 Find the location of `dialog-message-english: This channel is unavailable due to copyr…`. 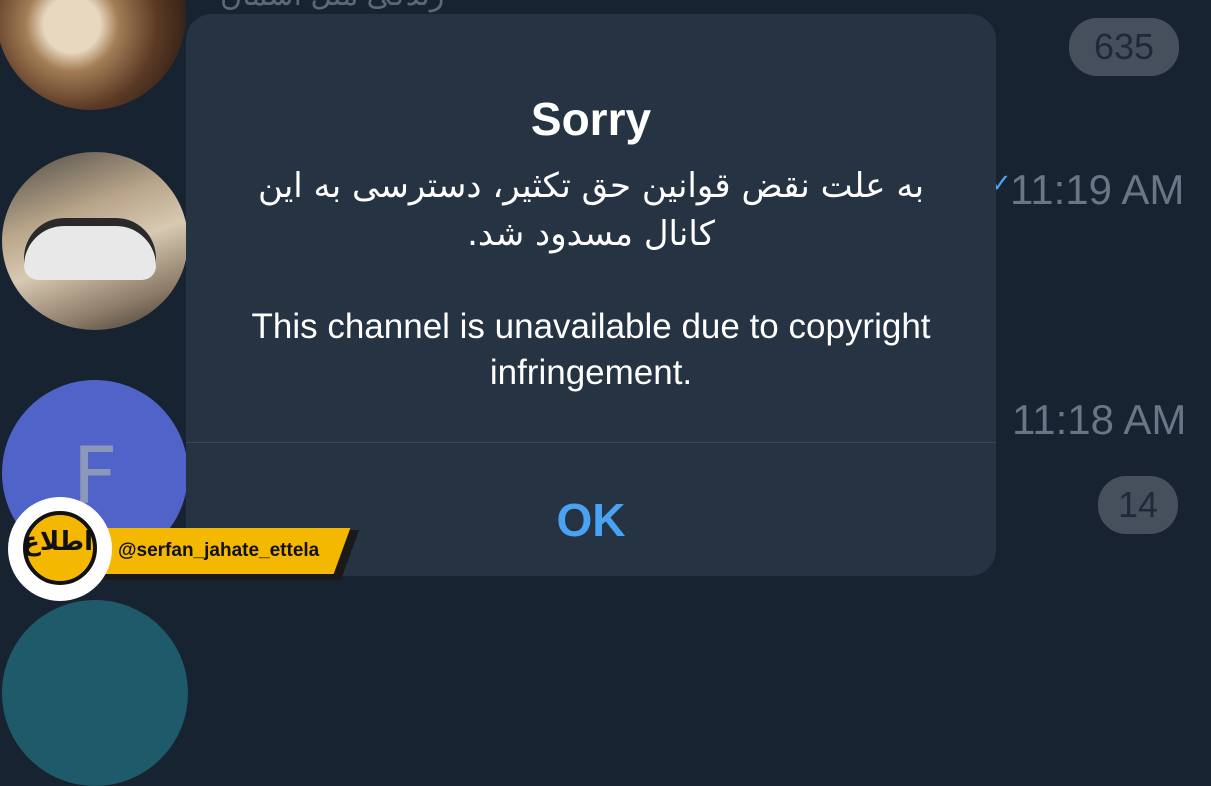

dialog-message-english: This channel is unavailable due to copyr… is located at coordinates (591, 349).